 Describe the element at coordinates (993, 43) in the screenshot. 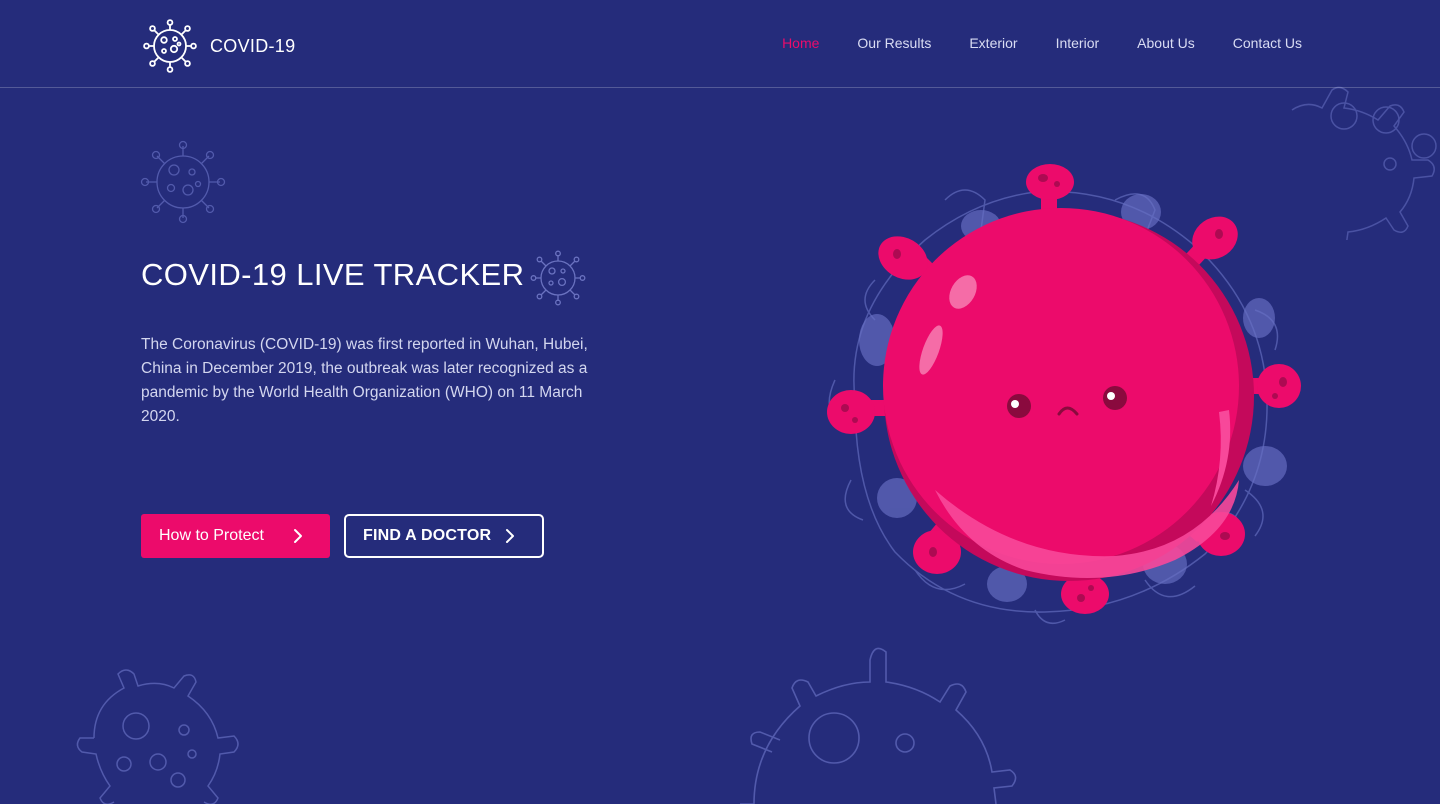

I see `nav-link-exterior: Exterior` at that location.